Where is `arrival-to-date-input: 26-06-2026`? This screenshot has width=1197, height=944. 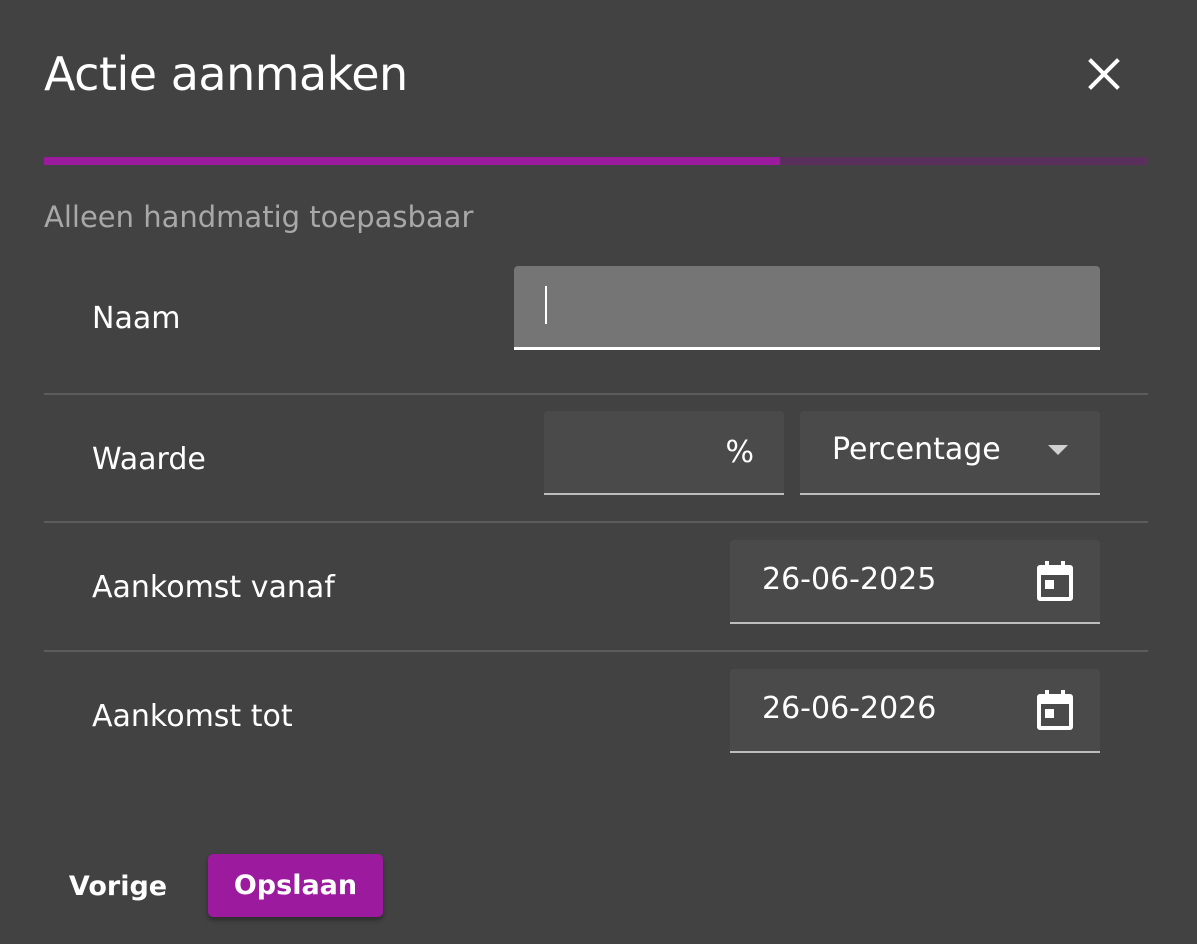
arrival-to-date-input: 26-06-2026 is located at coordinates (915, 711).